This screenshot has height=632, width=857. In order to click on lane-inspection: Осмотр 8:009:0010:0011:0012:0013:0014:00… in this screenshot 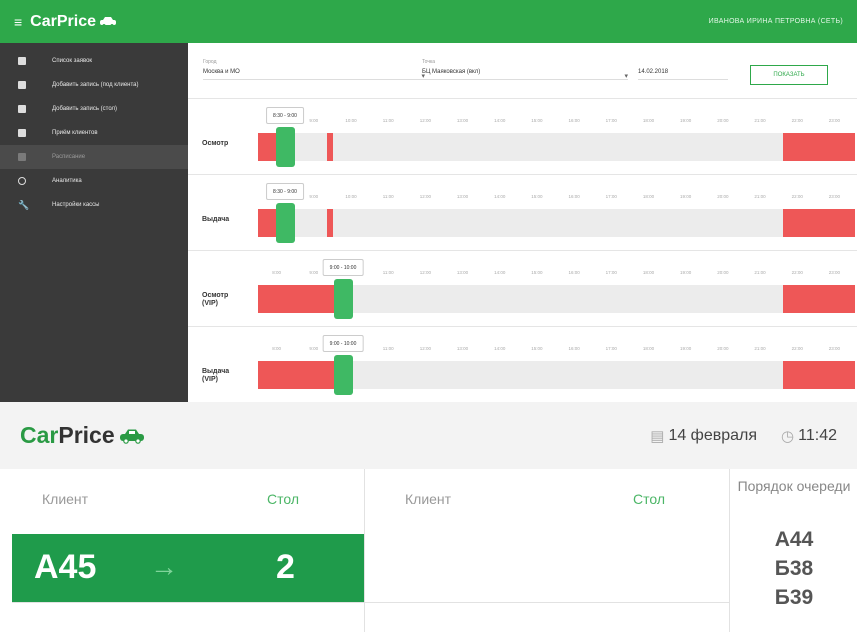, I will do `click(522, 136)`.